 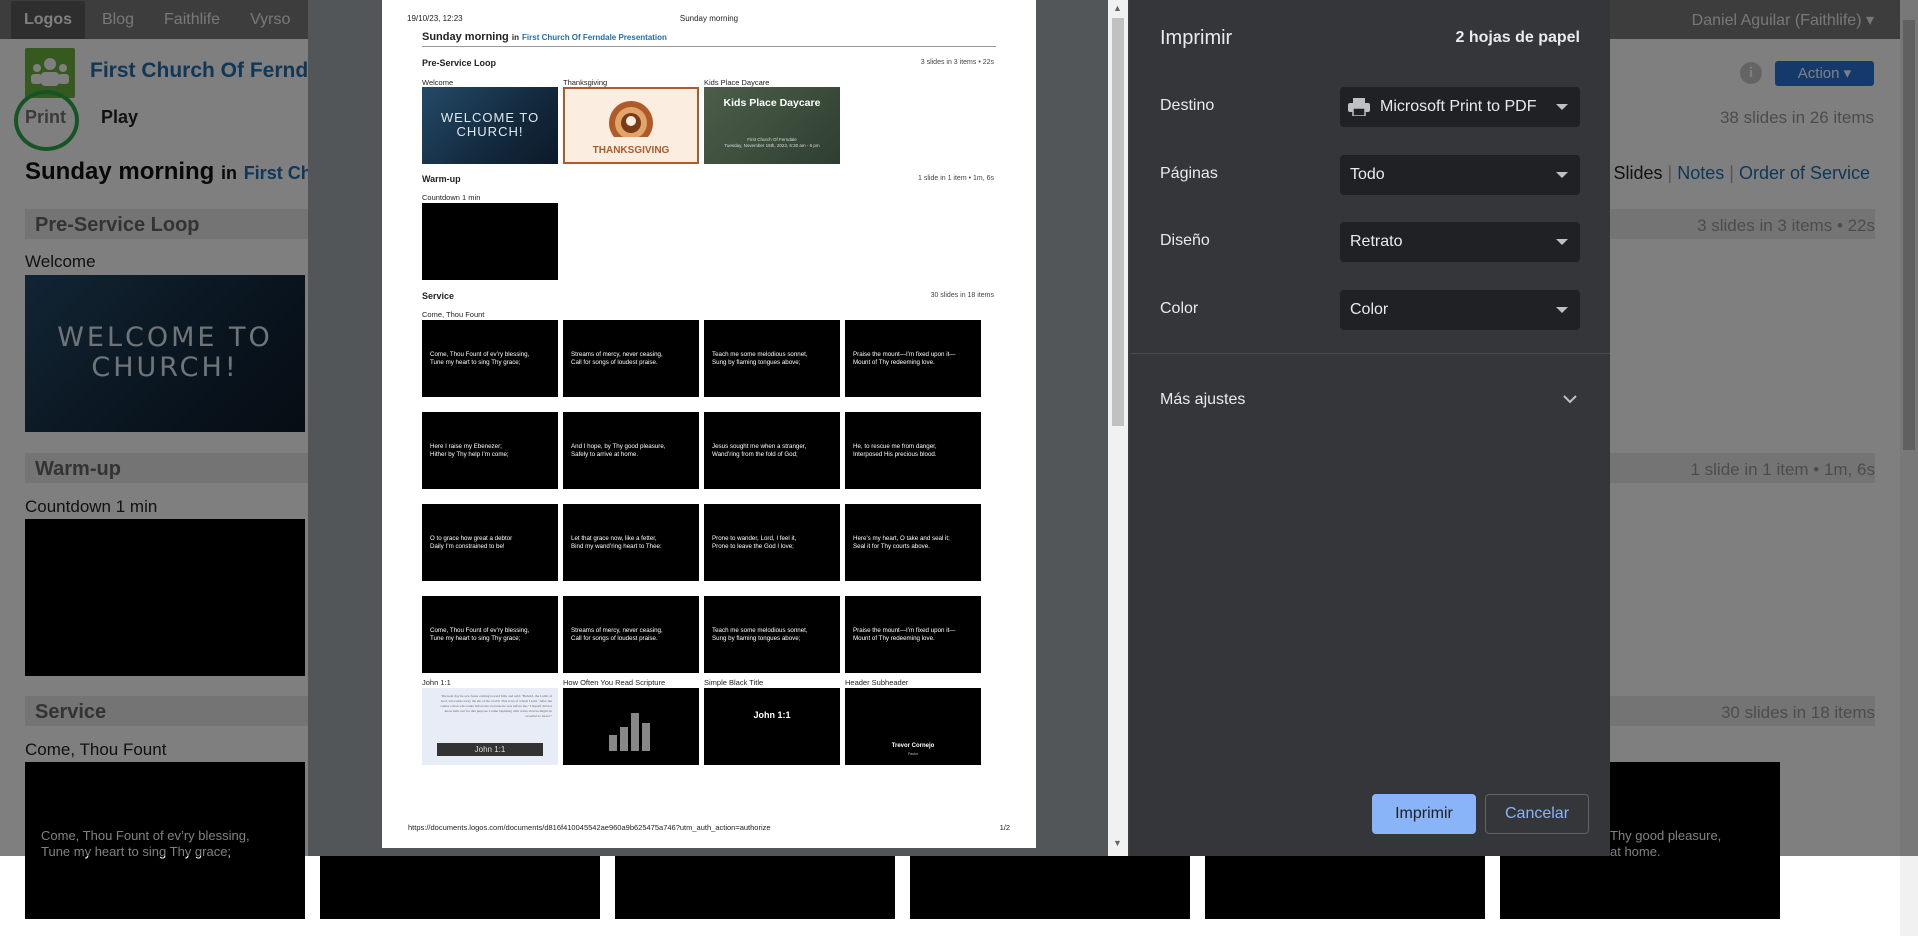 I want to click on lyric-line: He, to rescue me from danger,, so click(x=895, y=446).